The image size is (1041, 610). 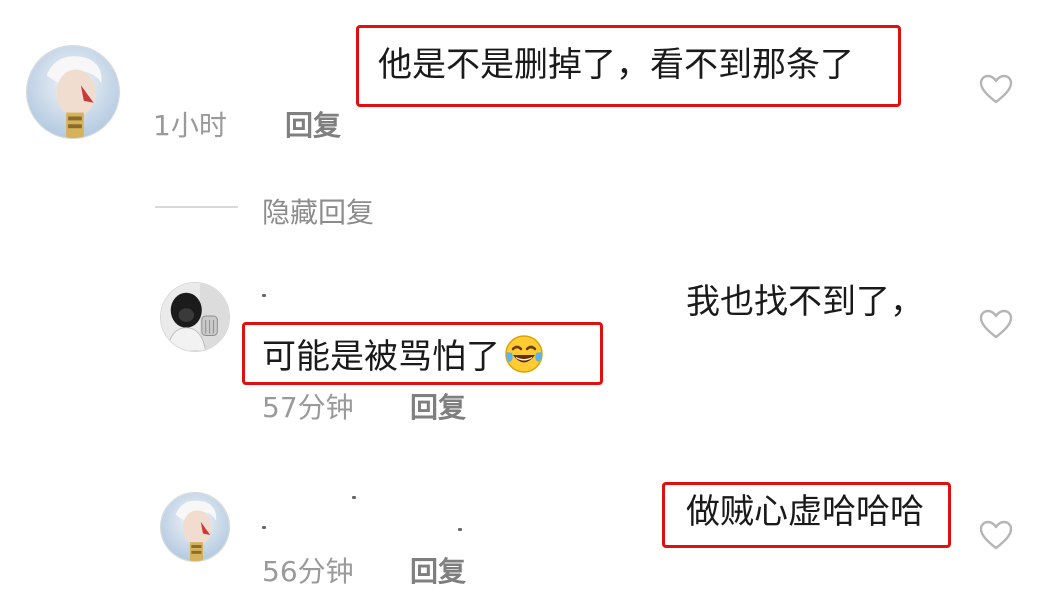 What do you see at coordinates (196, 207) in the screenshot?
I see `divider-line` at bounding box center [196, 207].